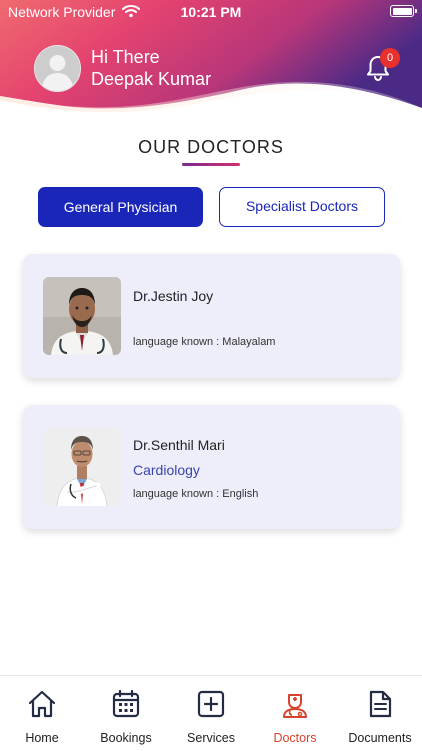 This screenshot has height=751, width=422. I want to click on nav-doctors: Doctors, so click(295, 713).